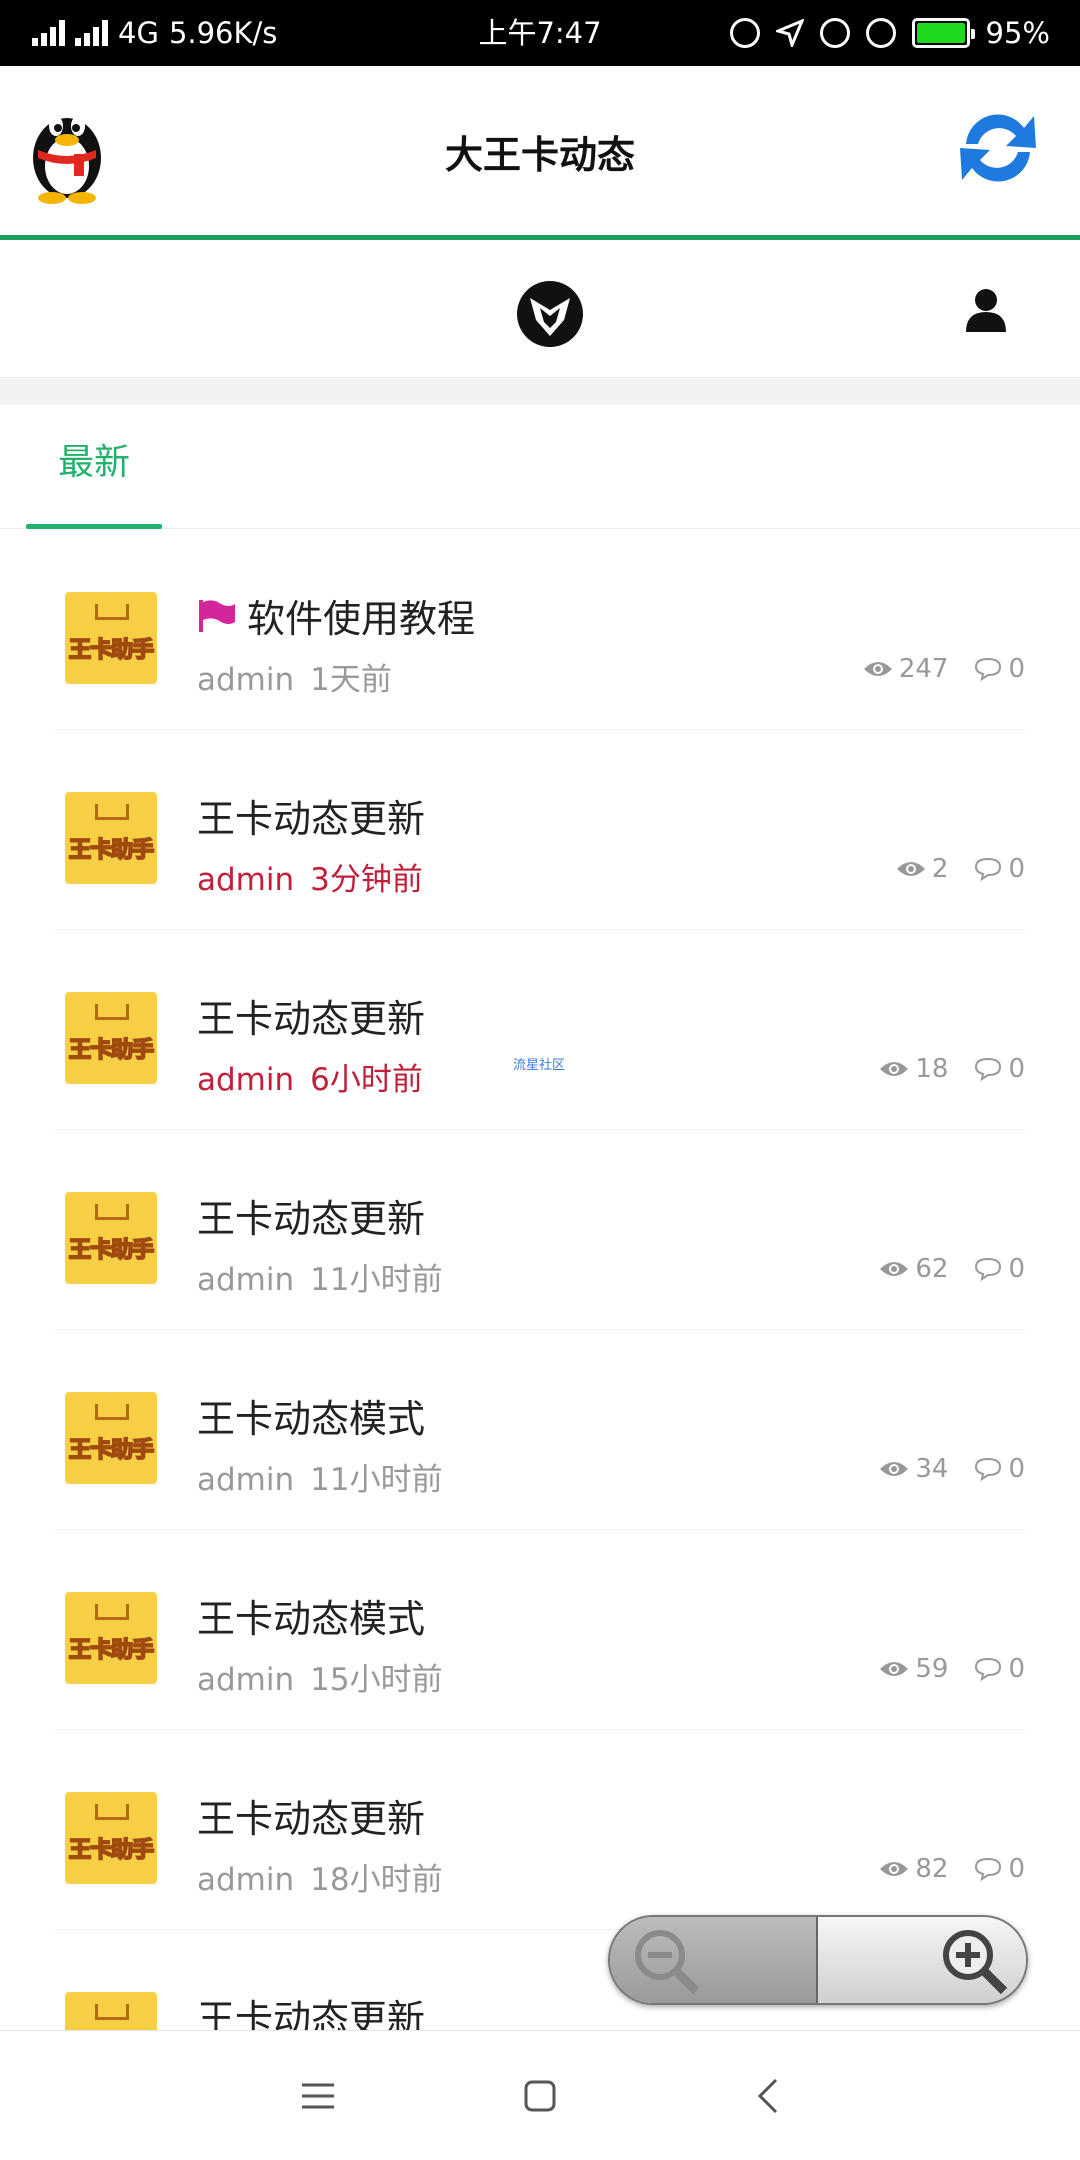  What do you see at coordinates (351, 680) in the screenshot?
I see `post-time: 1天前` at bounding box center [351, 680].